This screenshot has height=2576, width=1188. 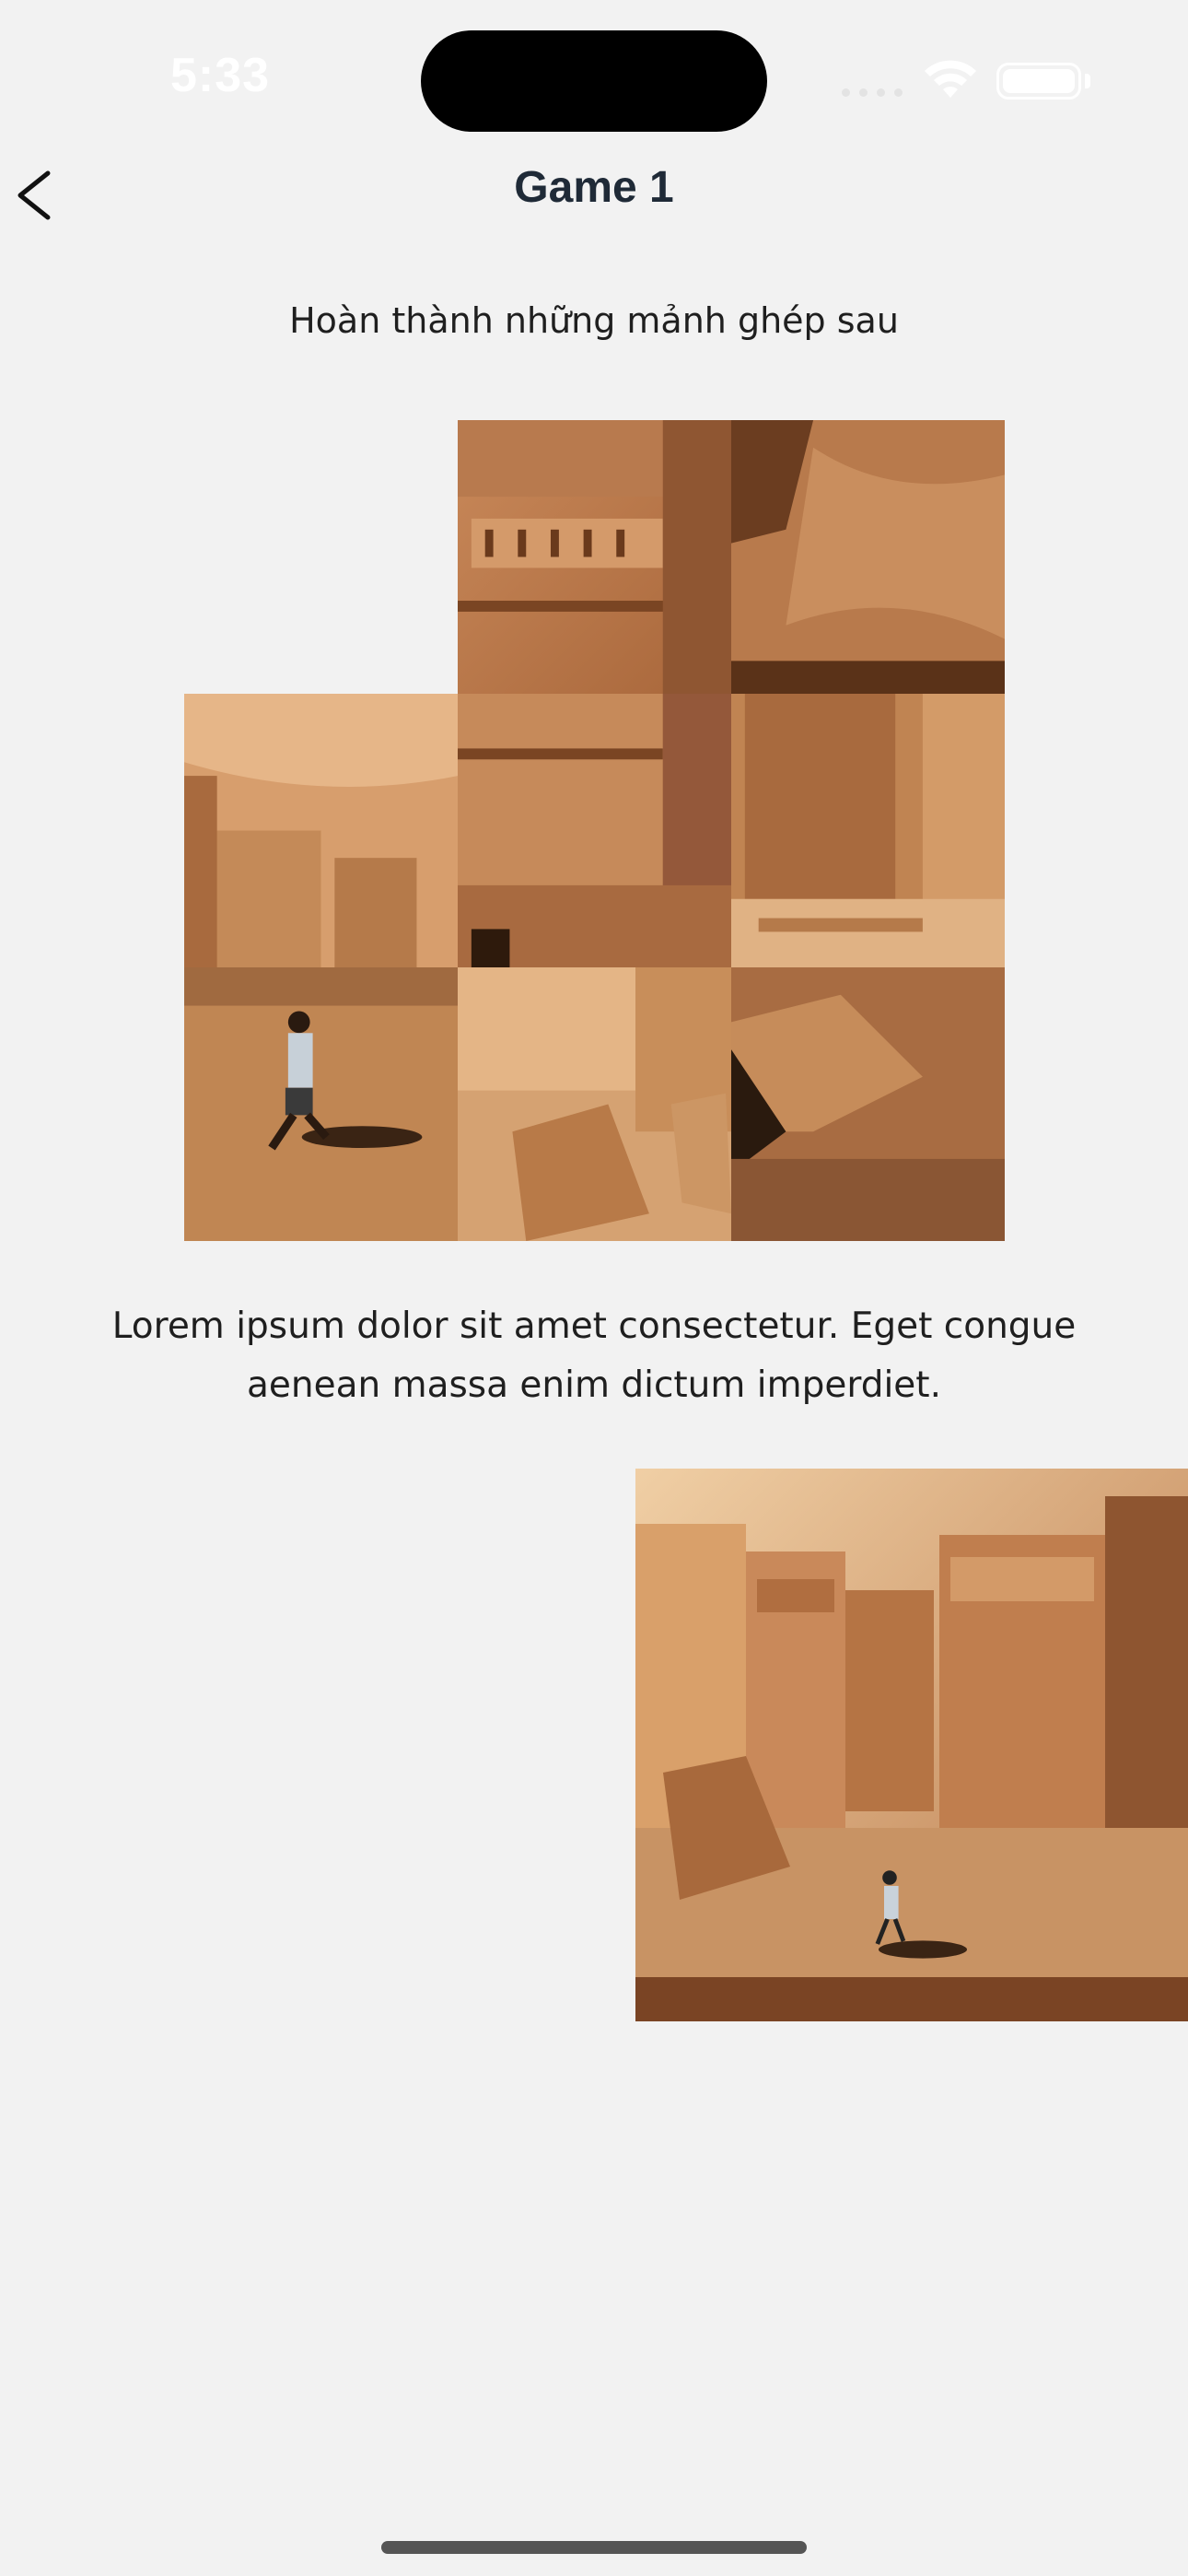 What do you see at coordinates (1087, 81) in the screenshot?
I see `battery-cap` at bounding box center [1087, 81].